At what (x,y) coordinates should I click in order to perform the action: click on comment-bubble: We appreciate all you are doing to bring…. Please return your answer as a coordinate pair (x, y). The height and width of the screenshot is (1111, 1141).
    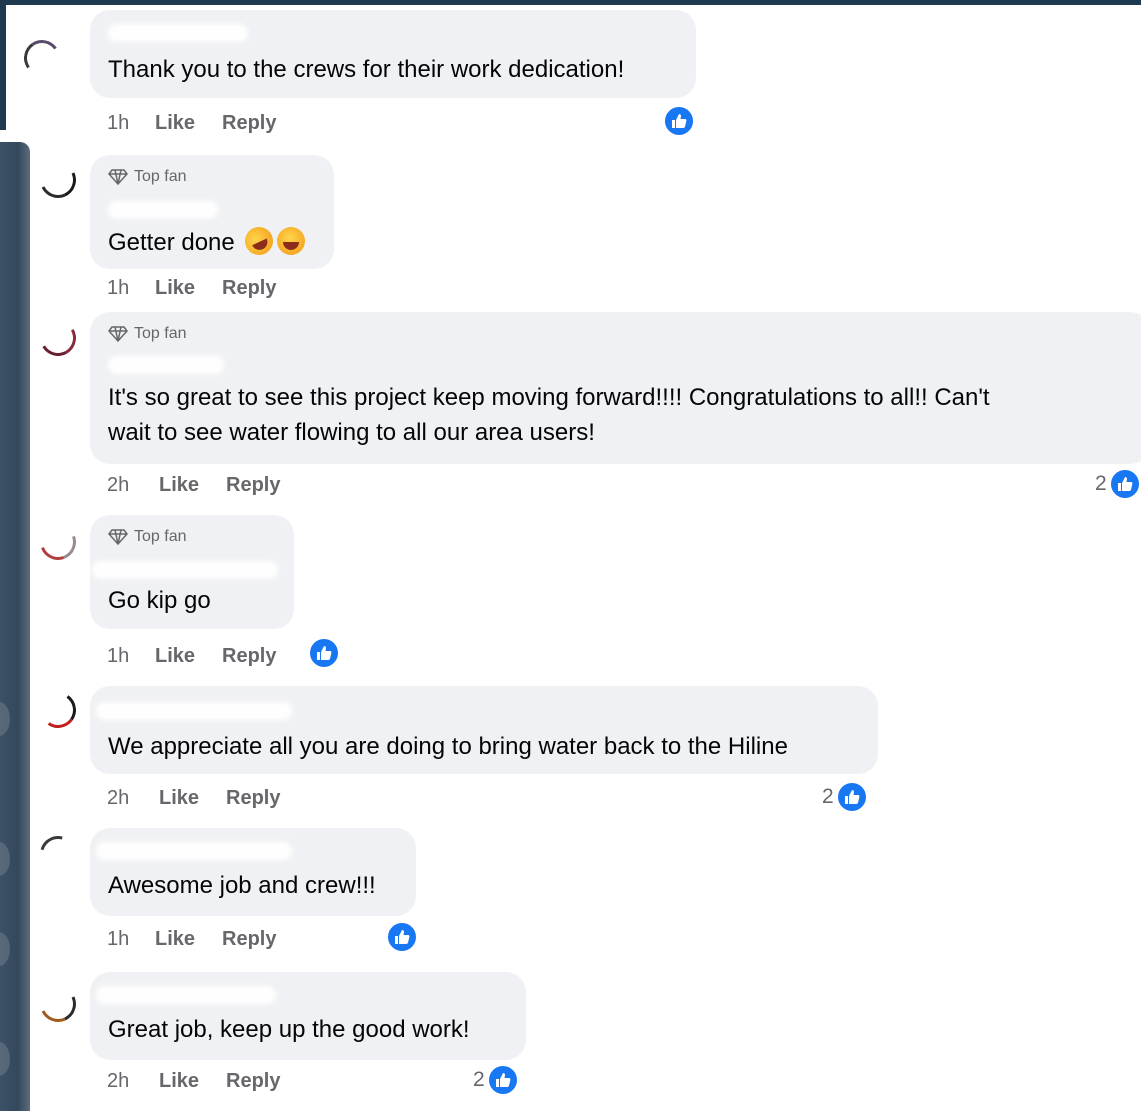
    Looking at the image, I should click on (484, 730).